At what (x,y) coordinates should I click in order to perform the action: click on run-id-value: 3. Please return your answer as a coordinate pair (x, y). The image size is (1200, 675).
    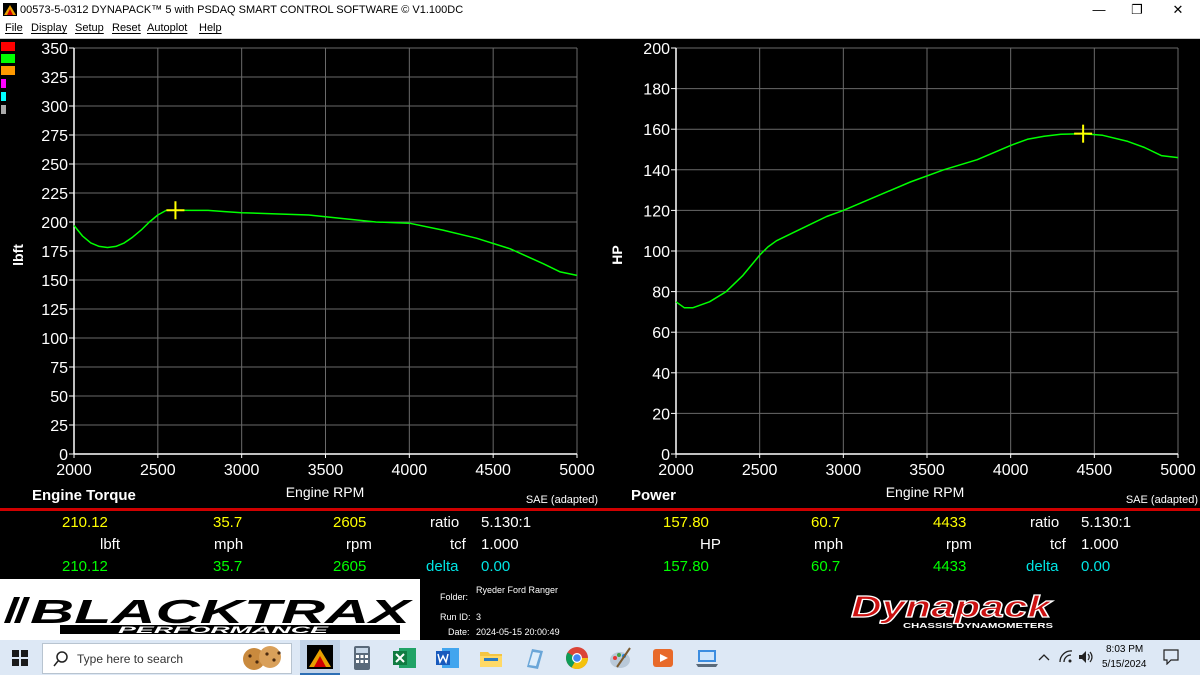
    Looking at the image, I should click on (479, 617).